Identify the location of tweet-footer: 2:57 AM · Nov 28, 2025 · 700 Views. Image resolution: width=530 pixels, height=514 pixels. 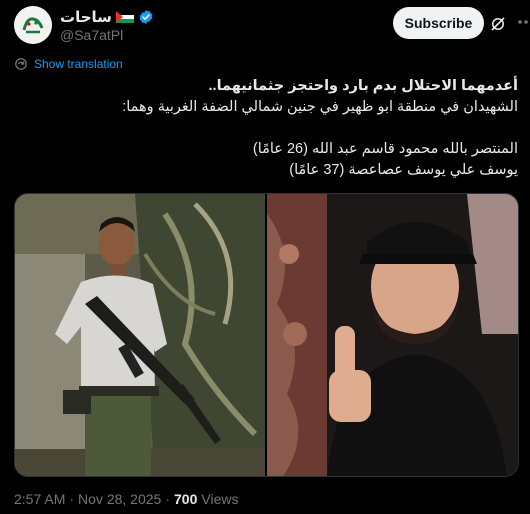
(126, 499).